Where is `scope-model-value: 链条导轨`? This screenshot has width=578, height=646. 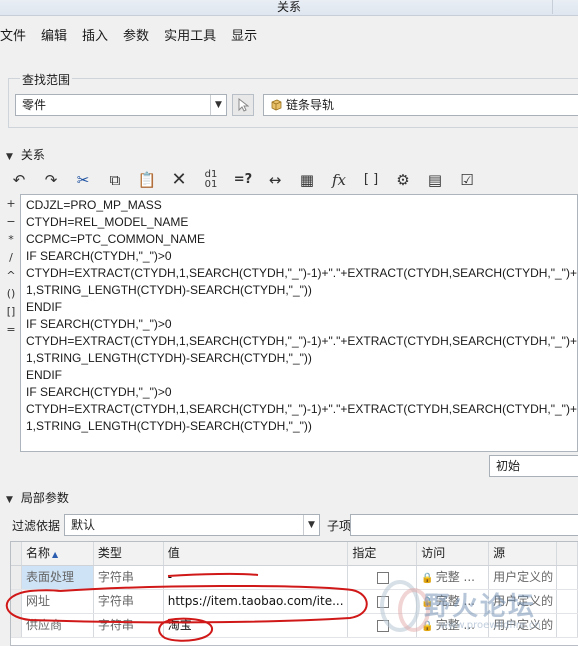
scope-model-value: 链条导轨 is located at coordinates (310, 105).